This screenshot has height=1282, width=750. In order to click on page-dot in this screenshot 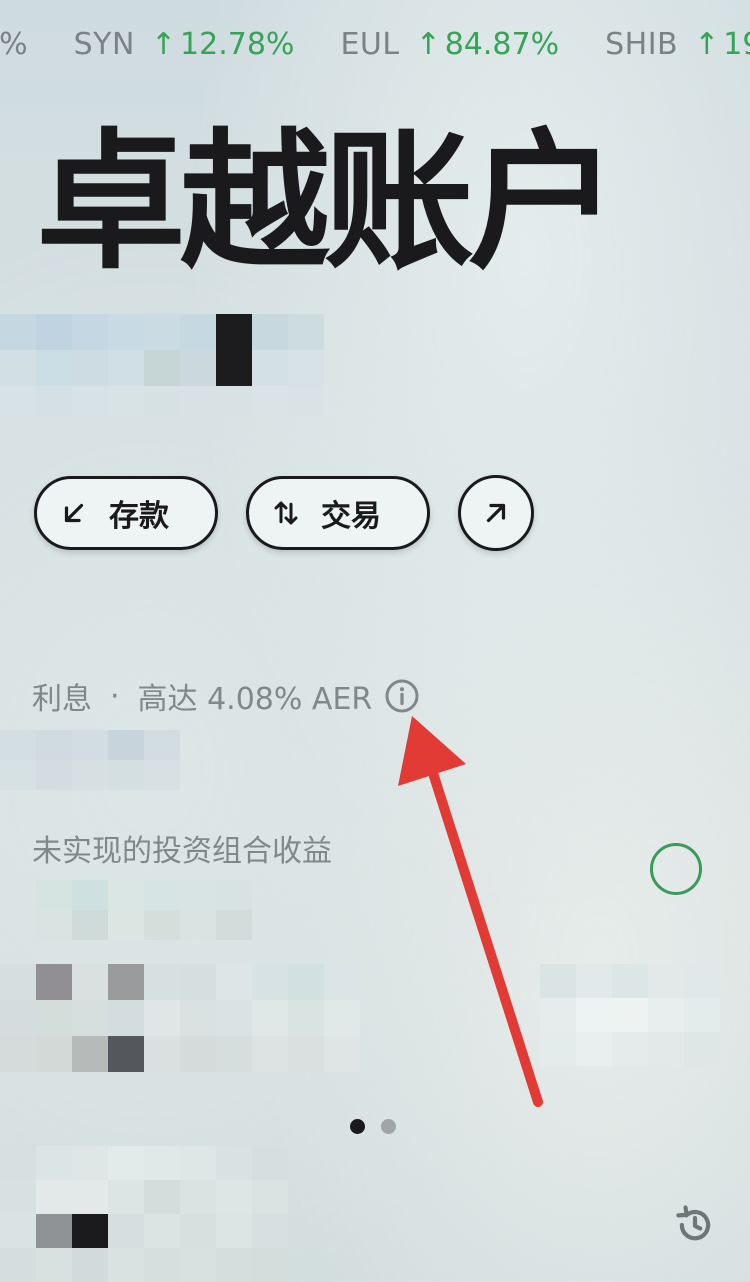, I will do `click(388, 1126)`.